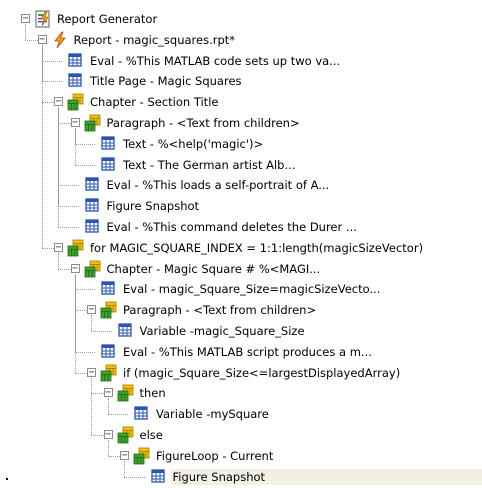 The height and width of the screenshot is (488, 482). What do you see at coordinates (154, 102) in the screenshot?
I see `tree-node-label: Chapter - Section Title` at bounding box center [154, 102].